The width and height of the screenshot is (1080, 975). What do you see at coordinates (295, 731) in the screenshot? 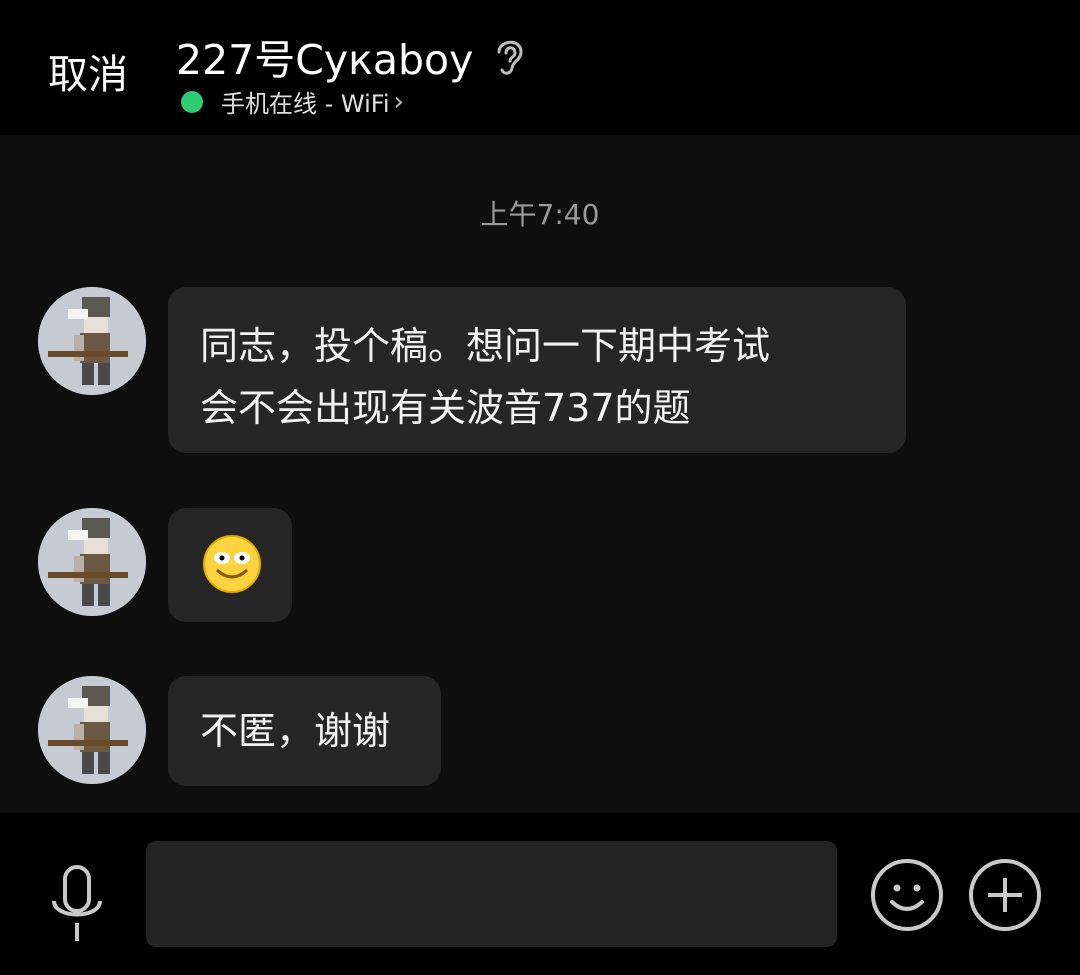
I see `message-text: 不匿，谢谢` at bounding box center [295, 731].